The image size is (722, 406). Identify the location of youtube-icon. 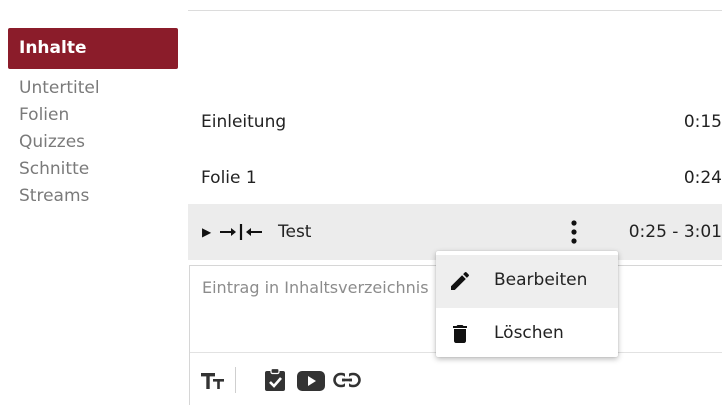
(311, 381).